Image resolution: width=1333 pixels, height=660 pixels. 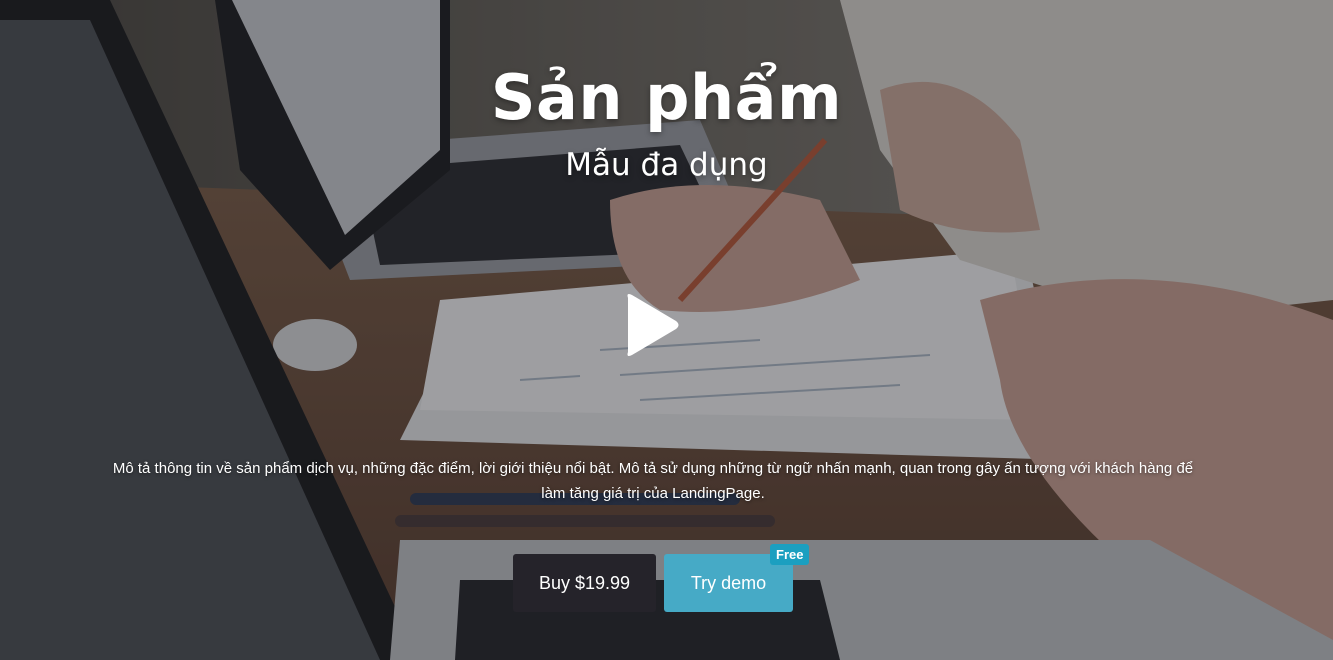 What do you see at coordinates (653, 325) in the screenshot?
I see `play-icon` at bounding box center [653, 325].